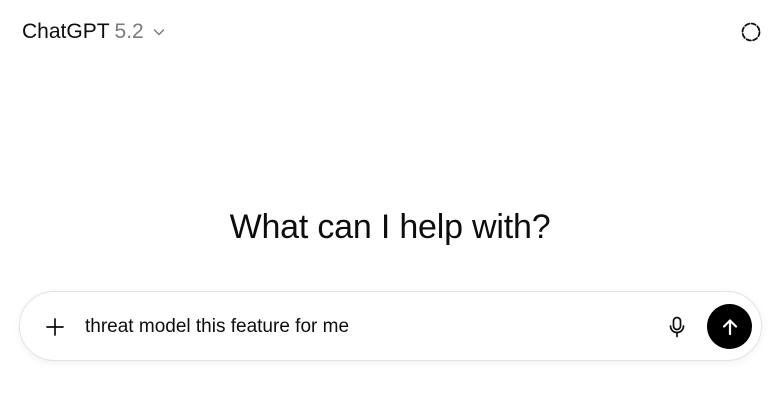 This screenshot has width=780, height=418. I want to click on dashed-circle-icon, so click(751, 32).